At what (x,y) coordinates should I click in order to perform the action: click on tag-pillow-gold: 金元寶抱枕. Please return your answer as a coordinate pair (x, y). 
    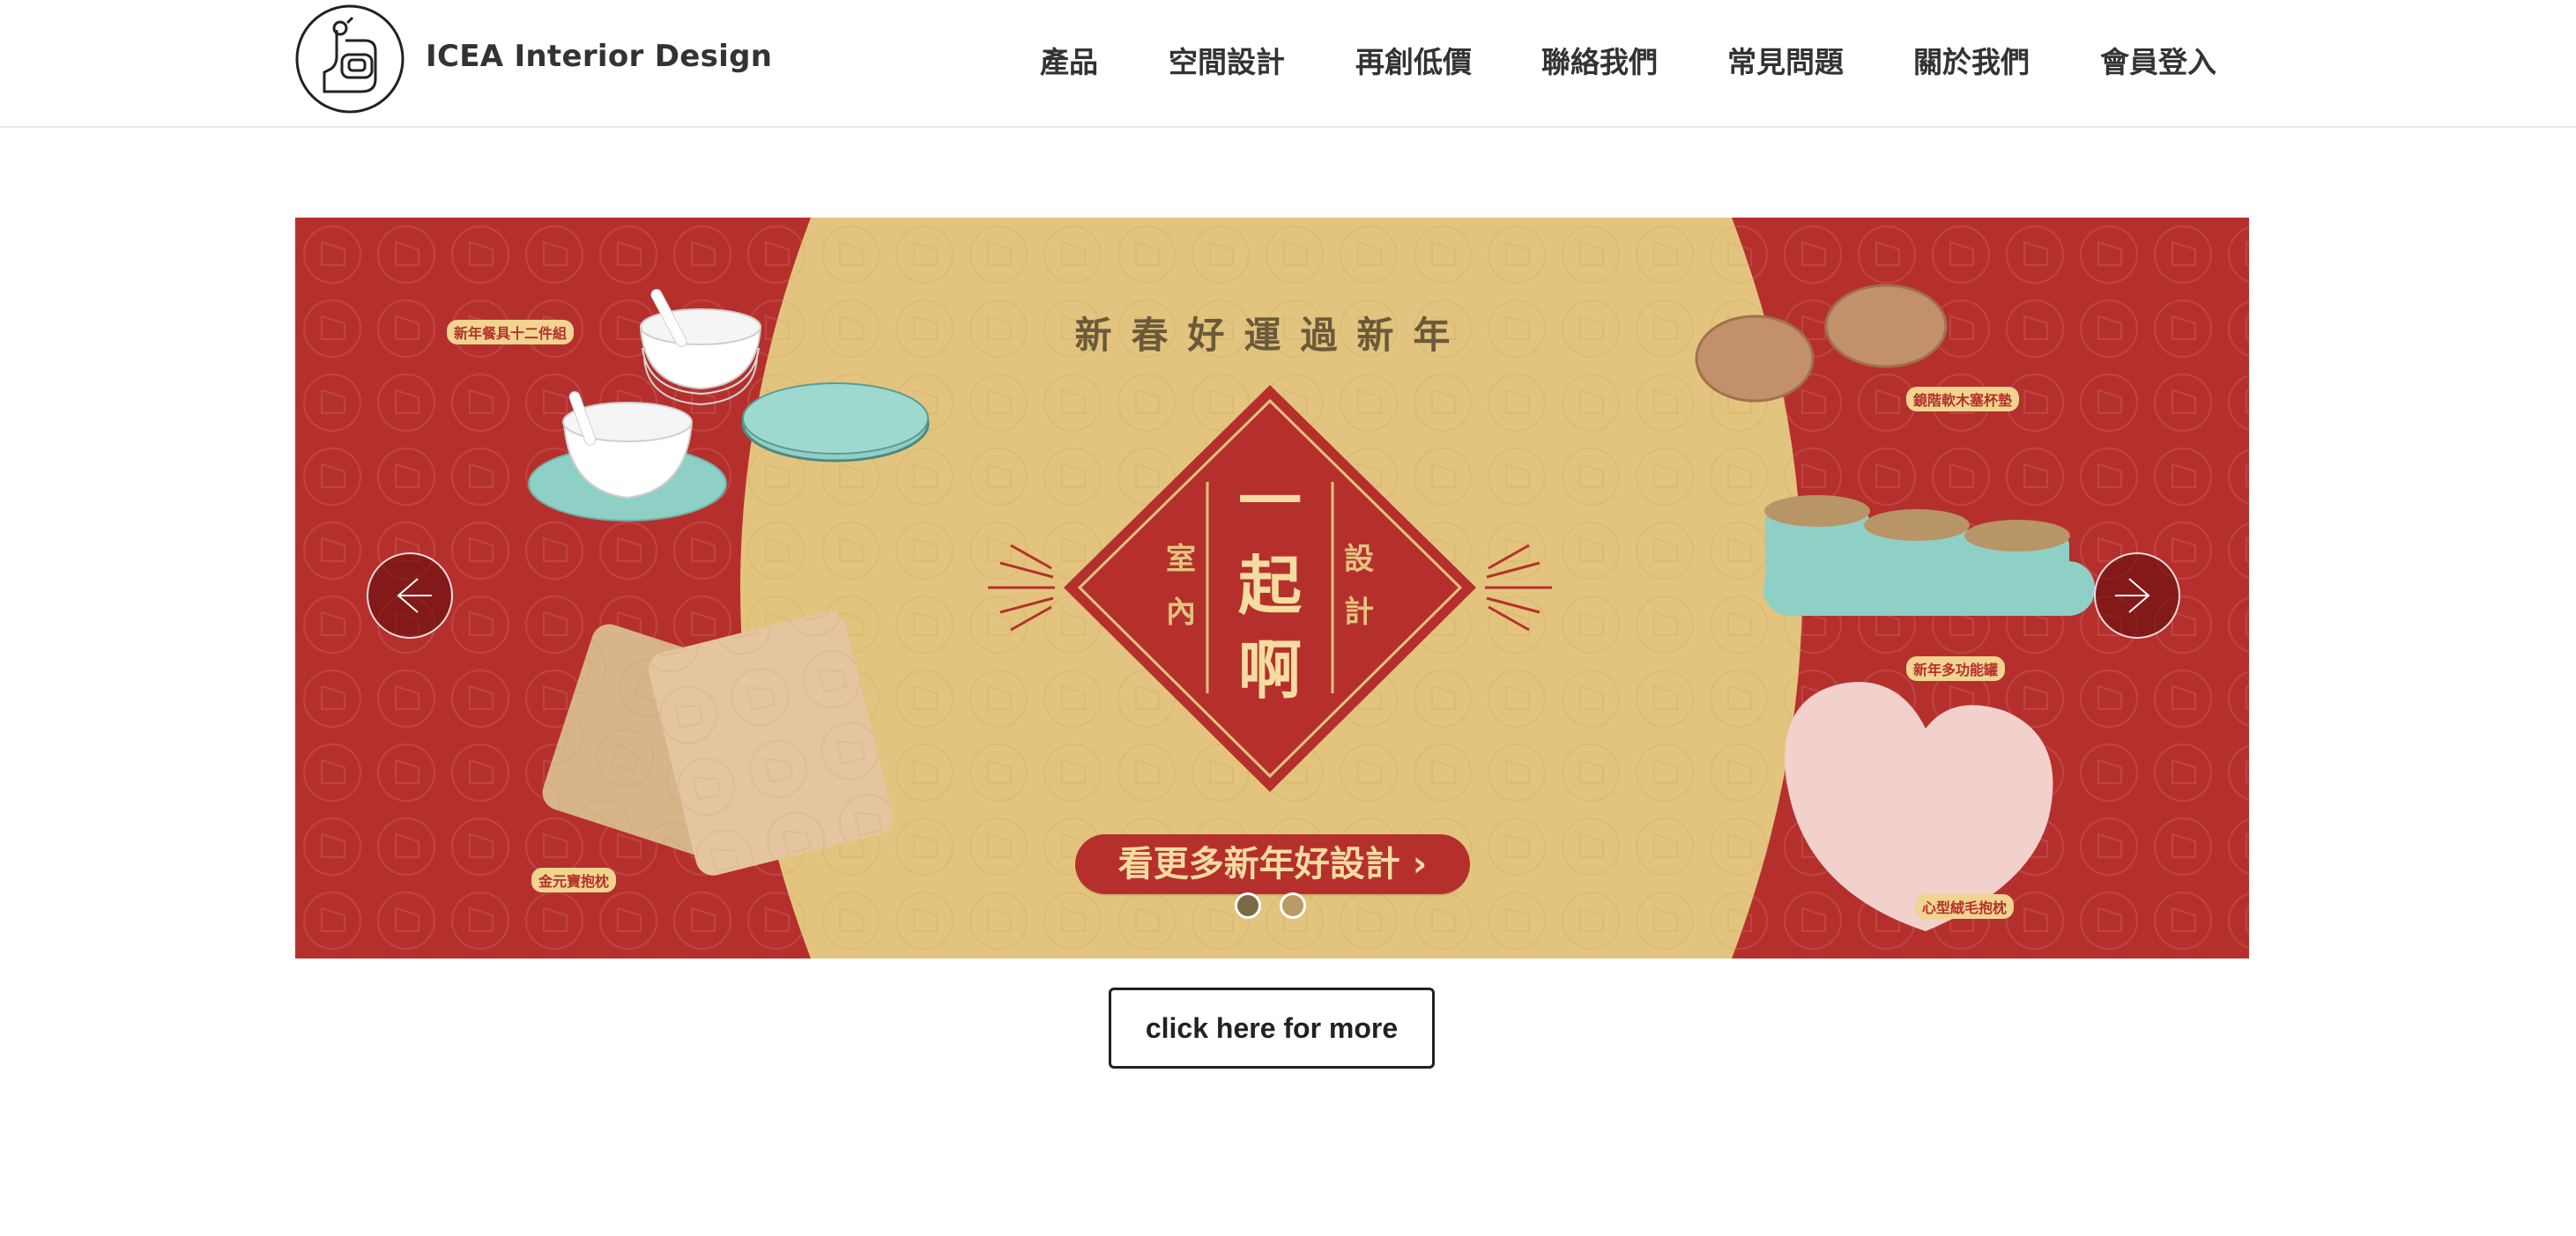
    Looking at the image, I should click on (574, 880).